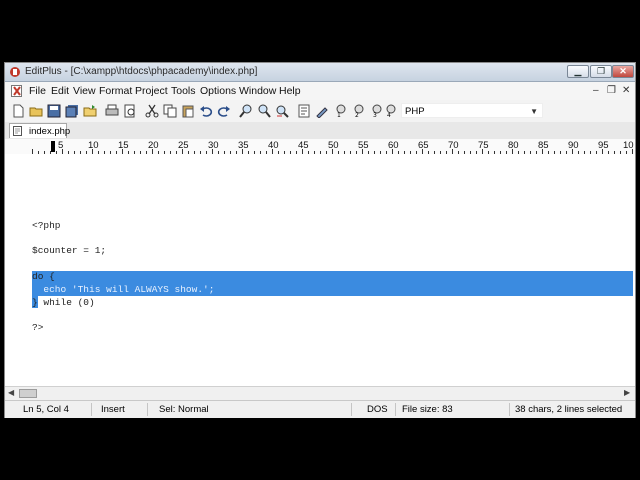 This screenshot has width=640, height=480. Describe the element at coordinates (257, 91) in the screenshot. I see `menu-window: Window` at that location.